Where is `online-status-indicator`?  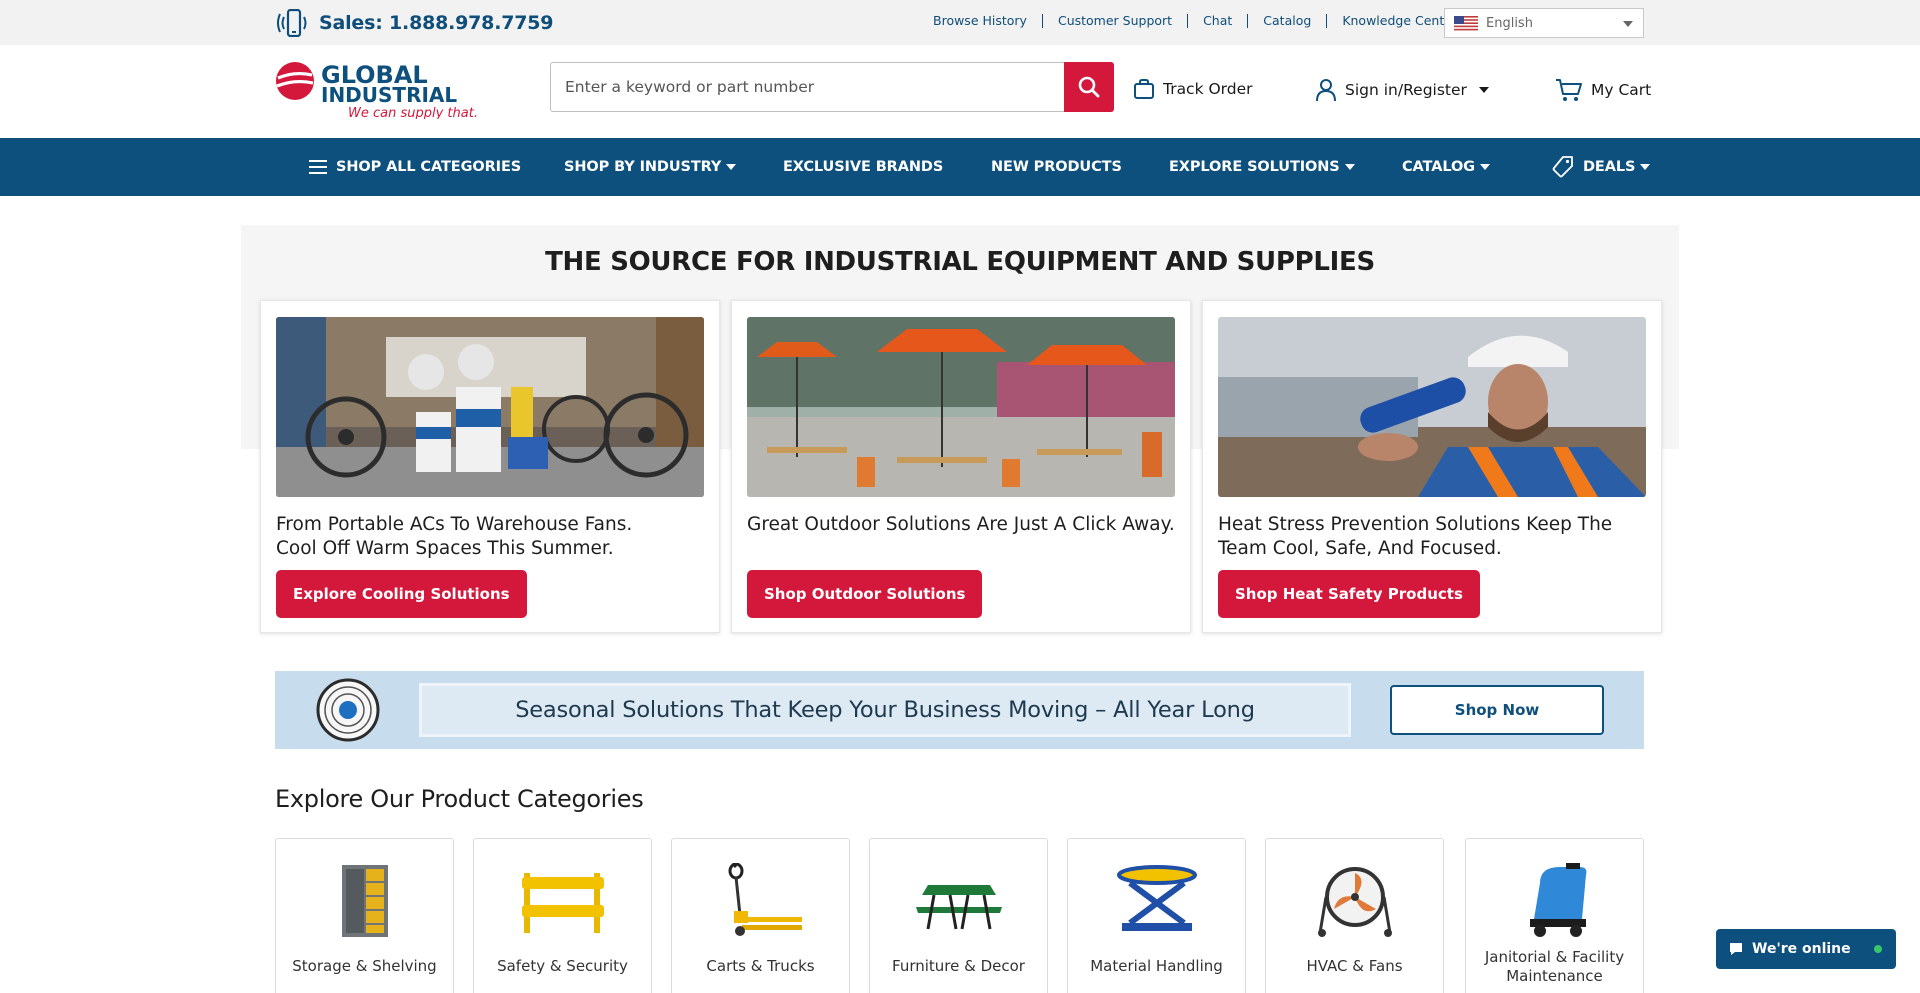
online-status-indicator is located at coordinates (1878, 949).